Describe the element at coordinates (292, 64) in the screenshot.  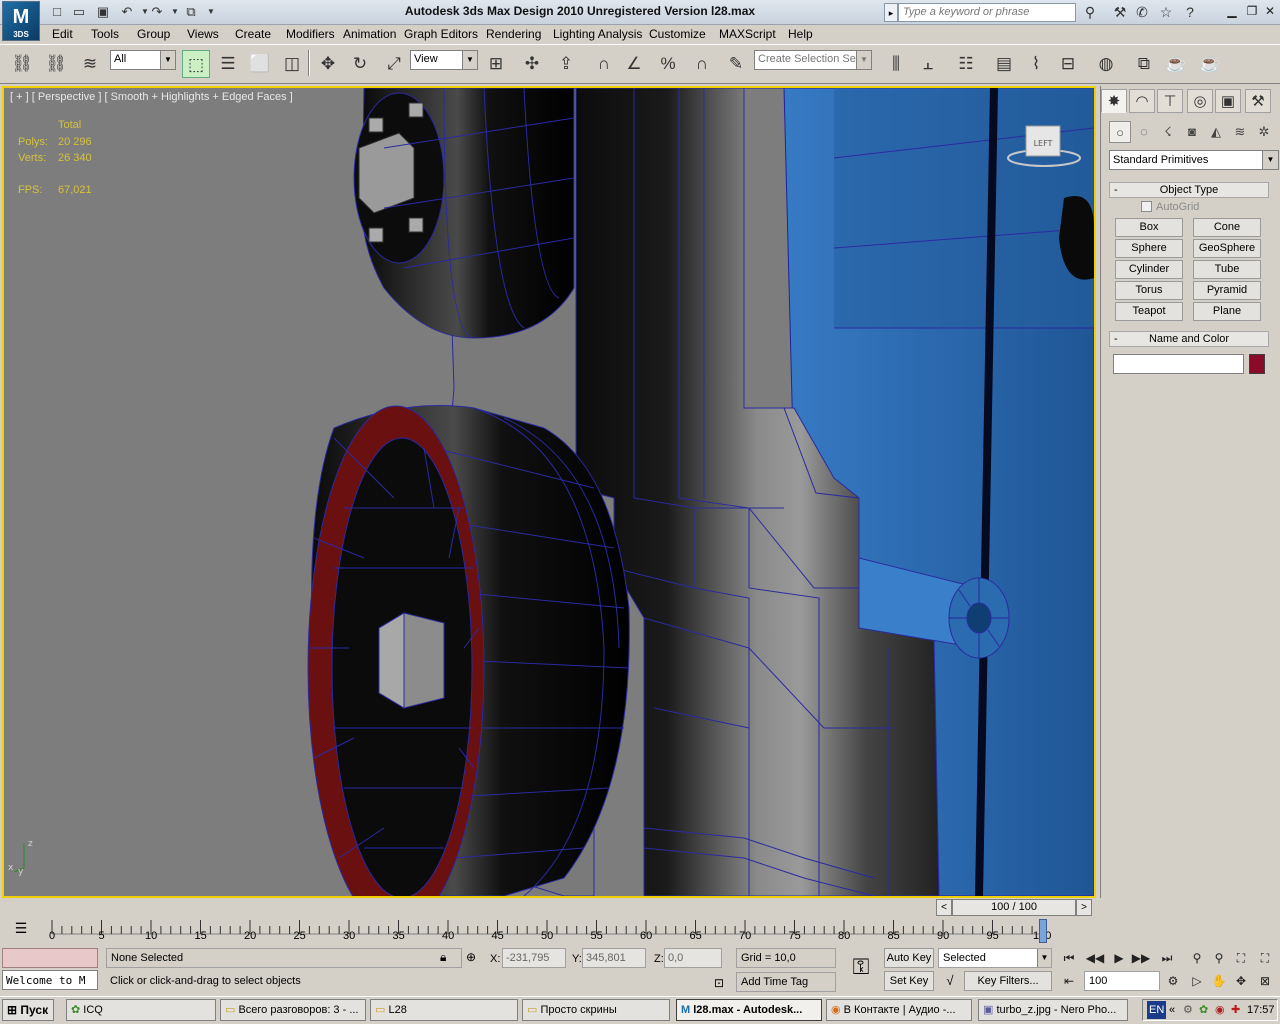
I see `window-crossing-icon: ◫` at that location.